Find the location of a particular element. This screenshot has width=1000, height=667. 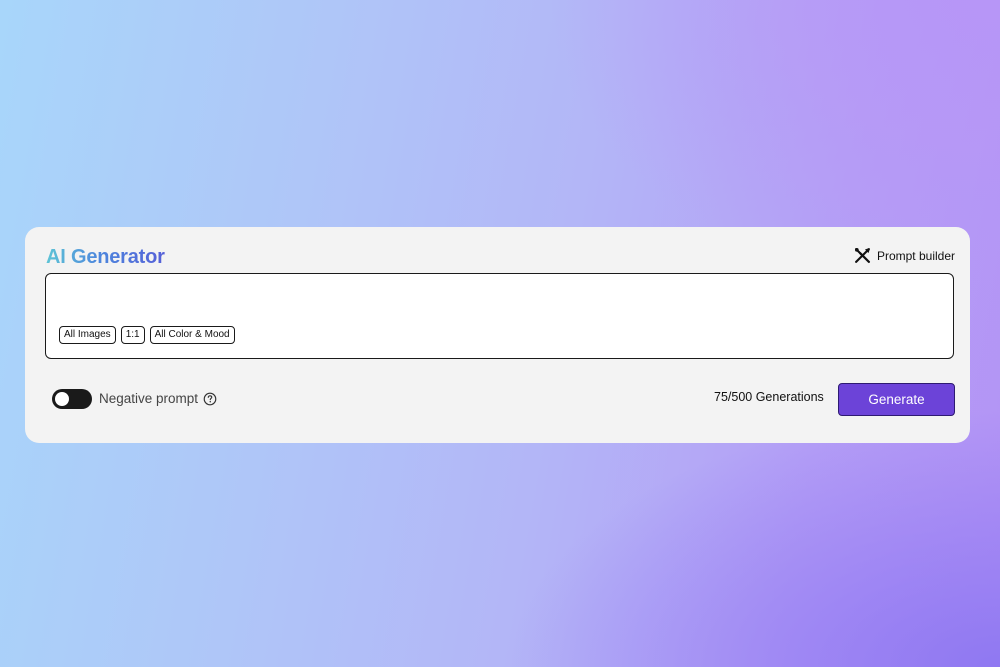

chip-color-mood: All Color & Mood is located at coordinates (192, 335).